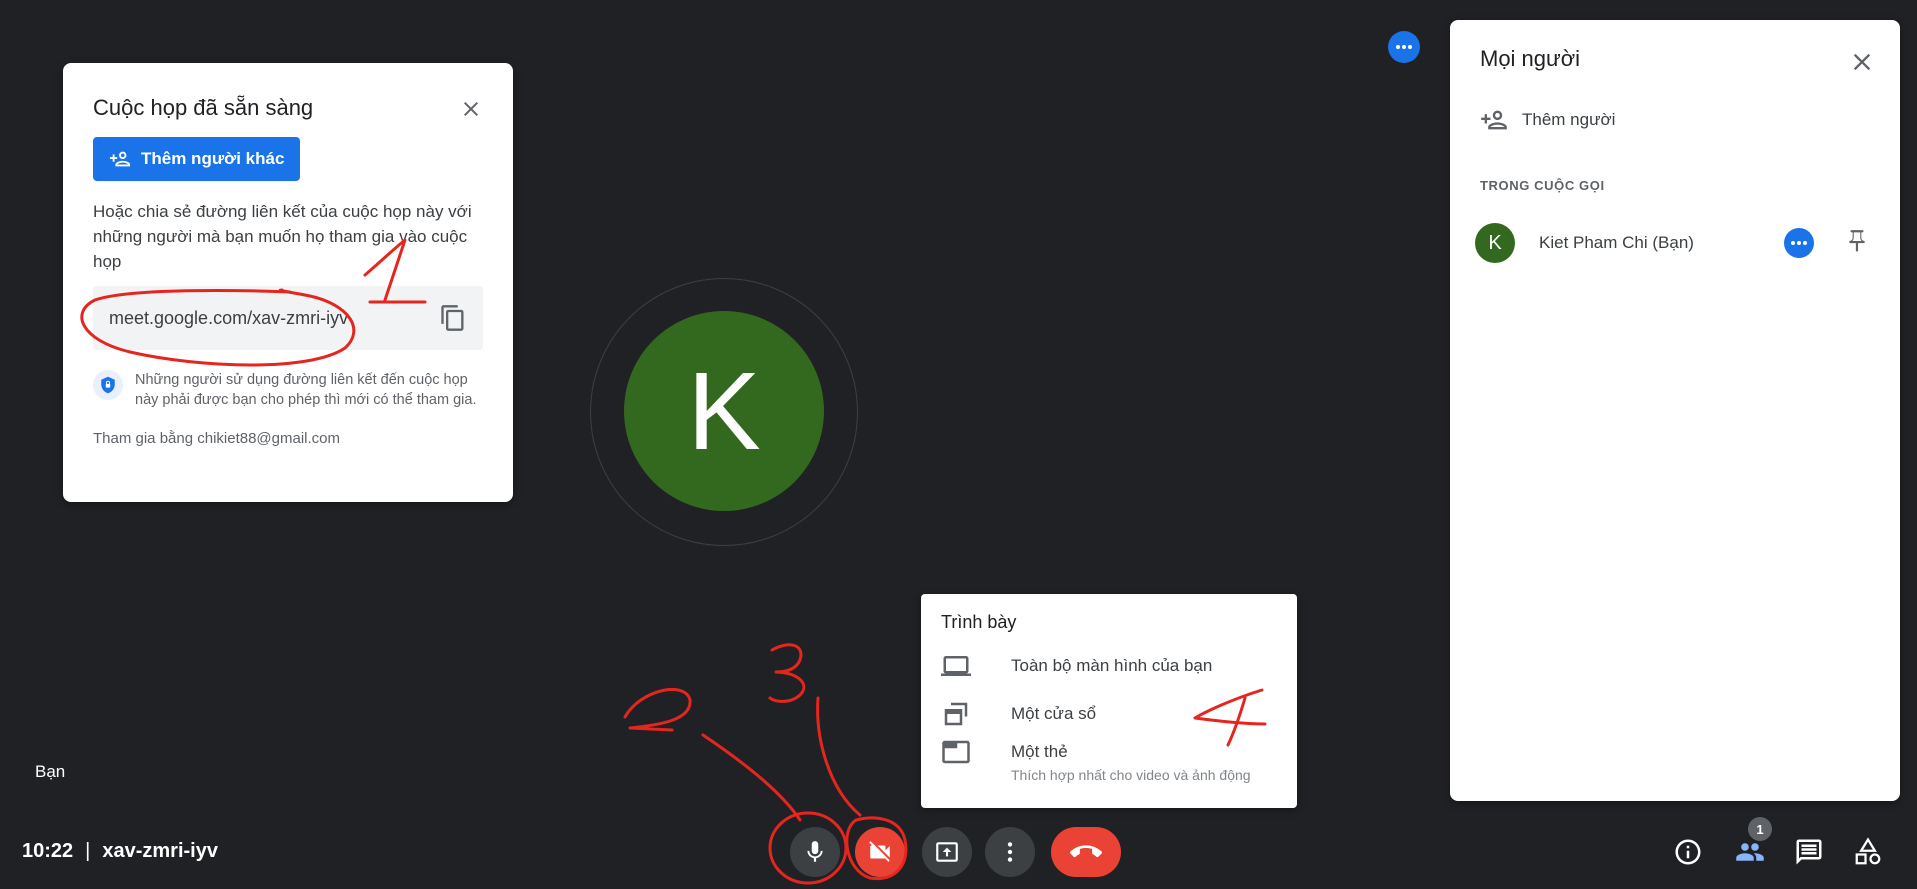 This screenshot has height=889, width=1917. What do you see at coordinates (217, 438) in the screenshot?
I see `joined-as-text: Tham gia bằng chikiet88@gmail.com` at bounding box center [217, 438].